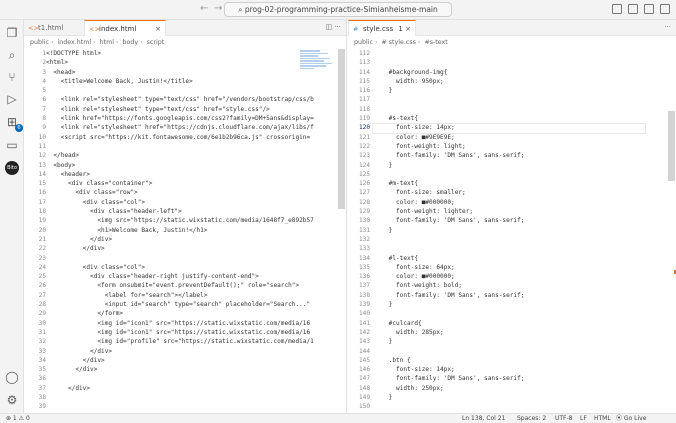 This screenshot has width=676, height=423. I want to click on code-line: 143 }, so click(512, 341).